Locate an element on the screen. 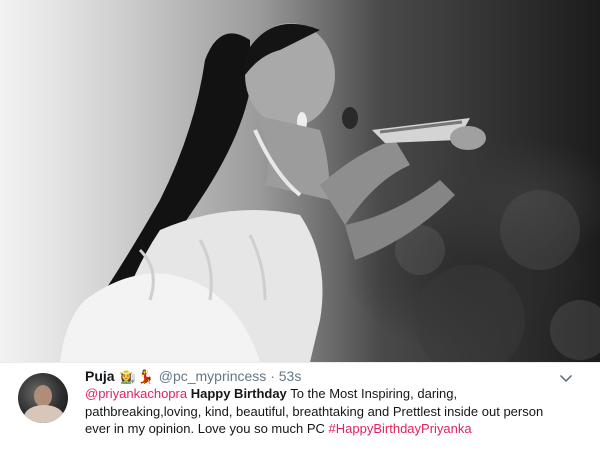 The width and height of the screenshot is (600, 450). display-name: Puja is located at coordinates (100, 376).